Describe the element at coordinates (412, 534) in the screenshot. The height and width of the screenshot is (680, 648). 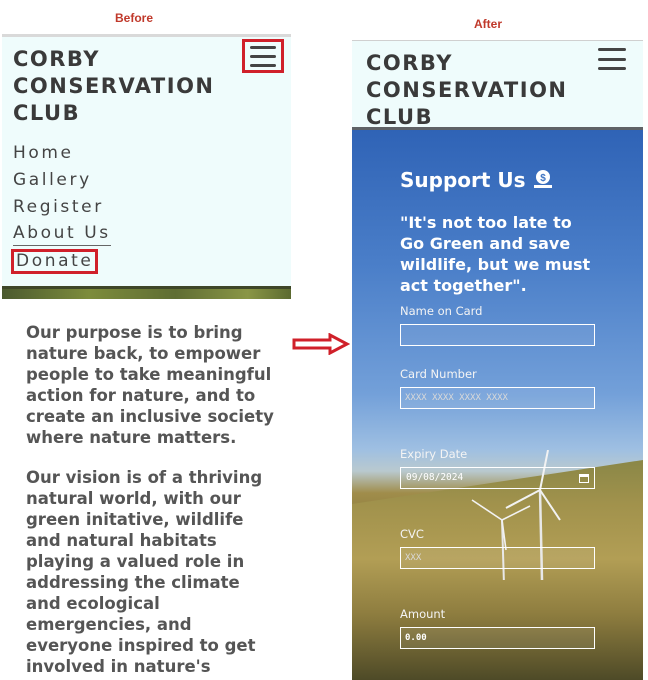
I see `cvc-label: CVC` at that location.